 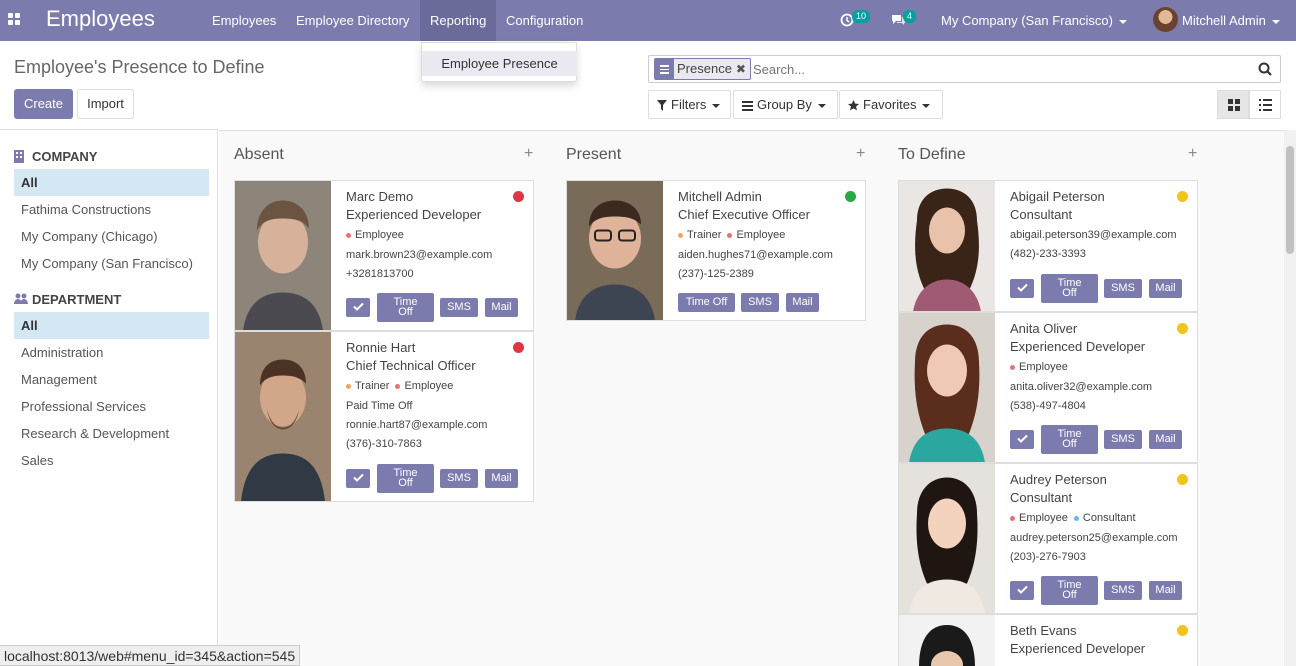 I want to click on activity-menu: 10, so click(x=855, y=20).